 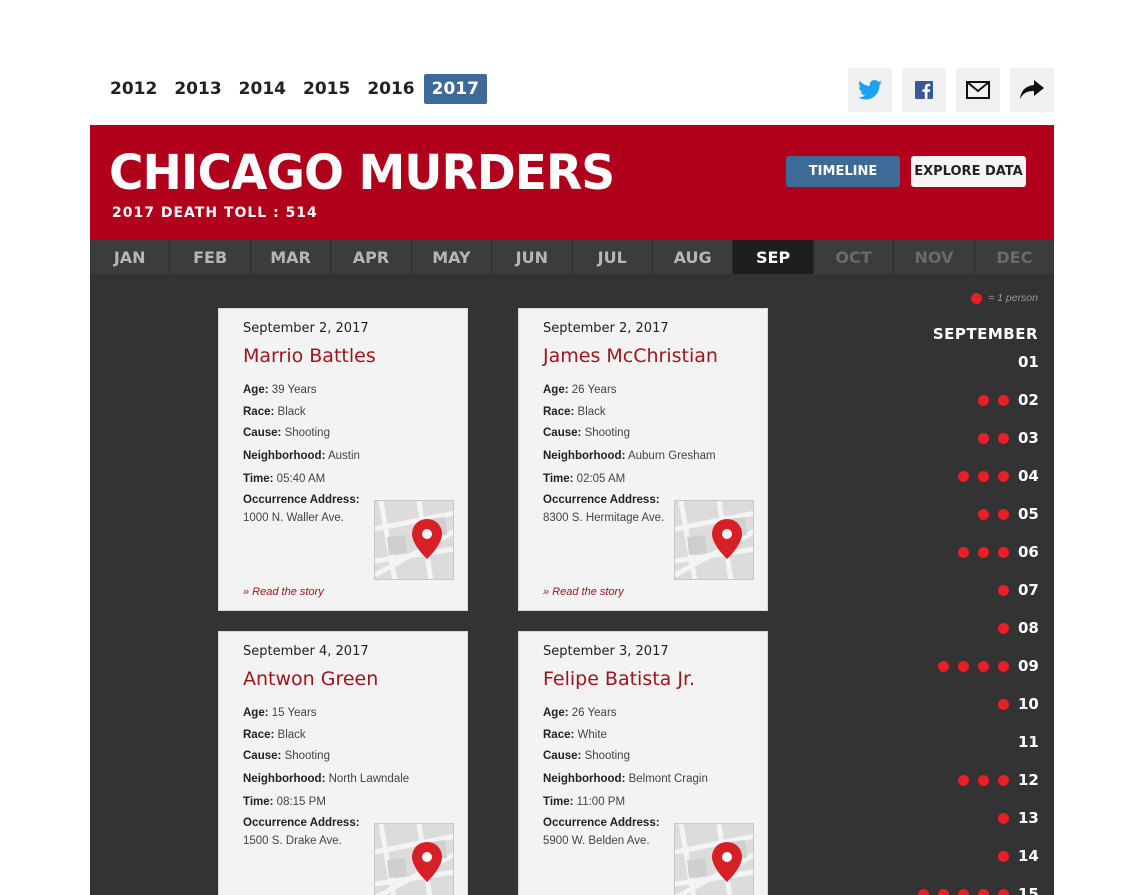 What do you see at coordinates (371, 257) in the screenshot?
I see `tab-apr: APR` at bounding box center [371, 257].